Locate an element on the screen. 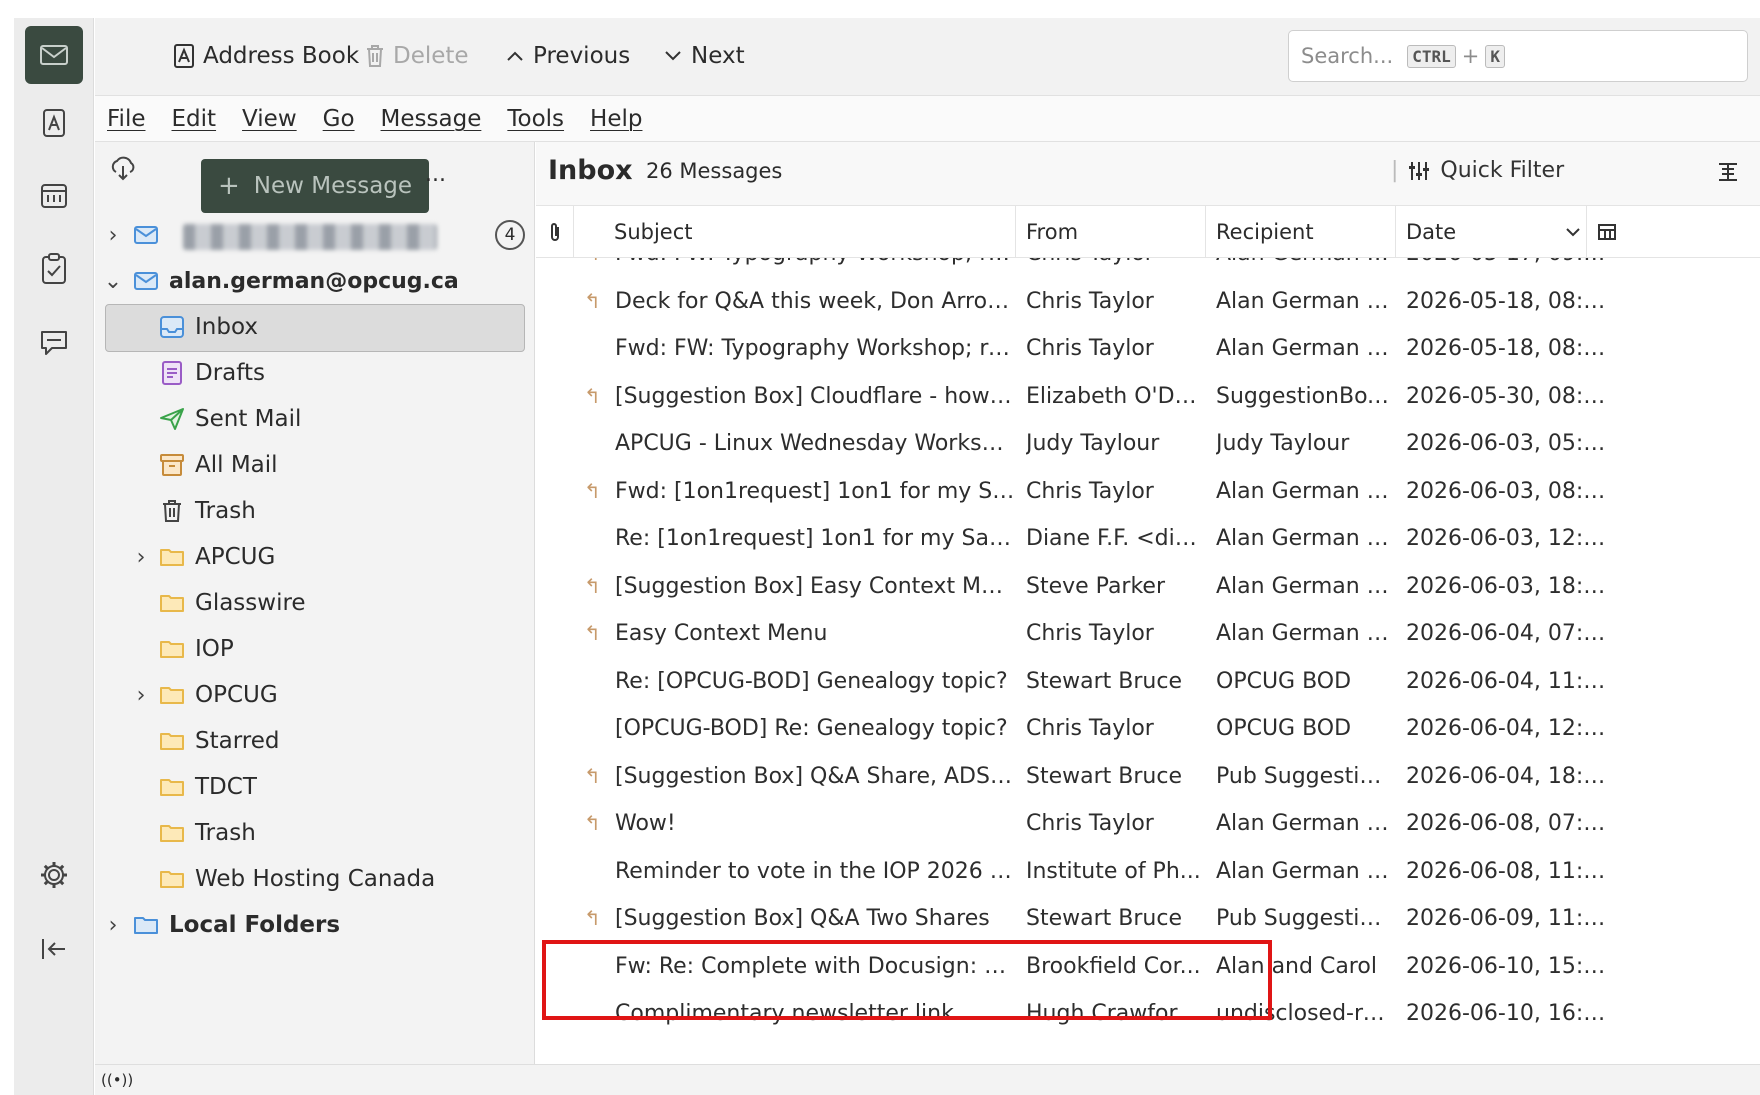  collapse-spaces-button is located at coordinates (54, 949).